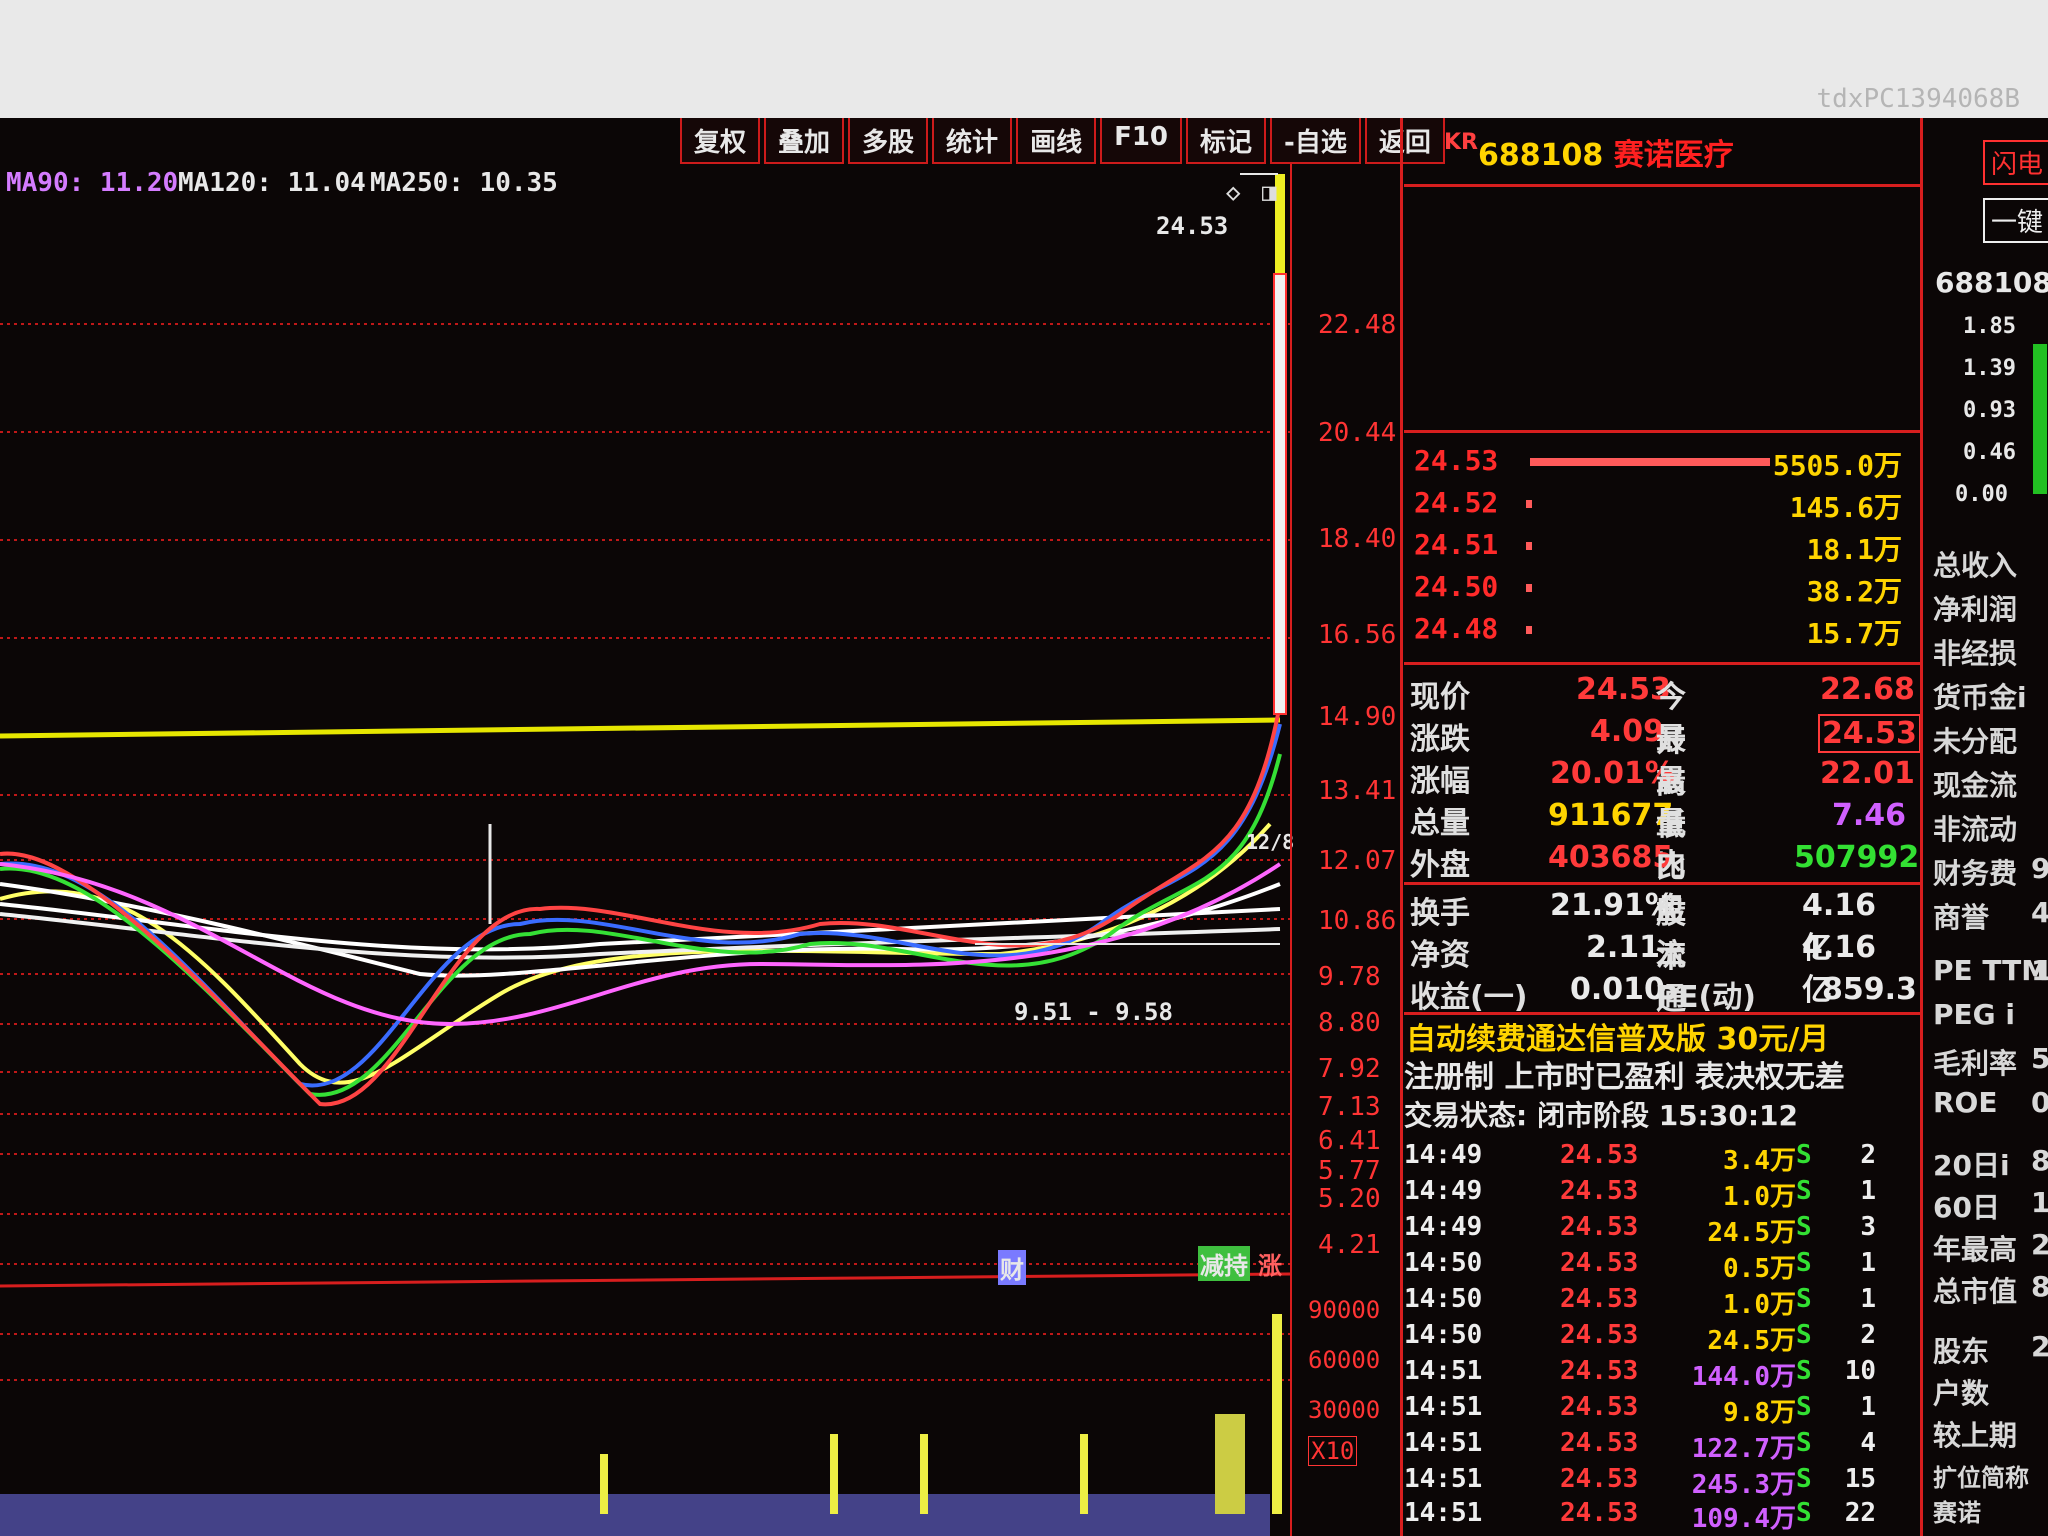 The height and width of the screenshot is (1536, 2048). I want to click on fund-row: 收益(一) 0.010 PE(动) 859.3, so click(1663, 993).